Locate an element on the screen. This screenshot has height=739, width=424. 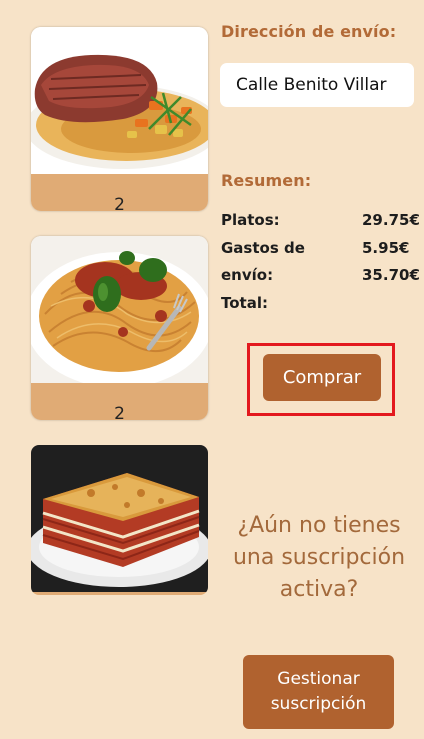
summary-value-gastos: 5.95€ is located at coordinates (386, 247).